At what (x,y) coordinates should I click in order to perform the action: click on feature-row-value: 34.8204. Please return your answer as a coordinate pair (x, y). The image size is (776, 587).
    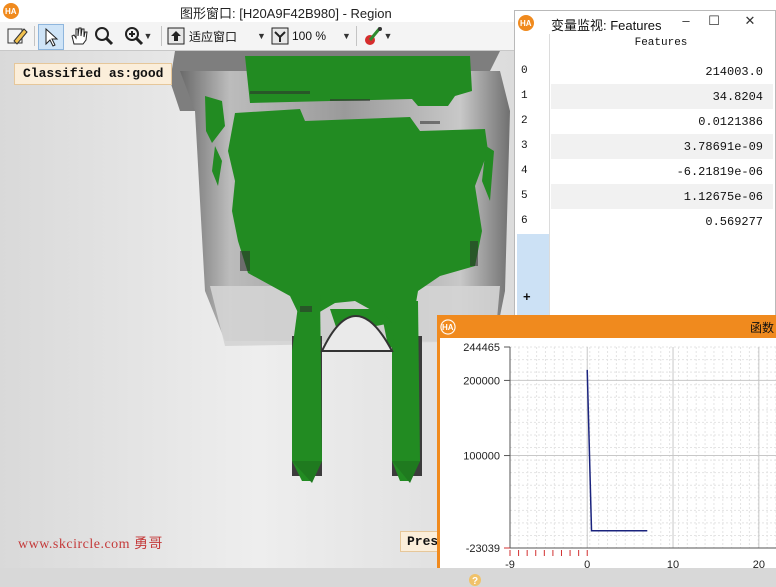
    Looking at the image, I should click on (737, 97).